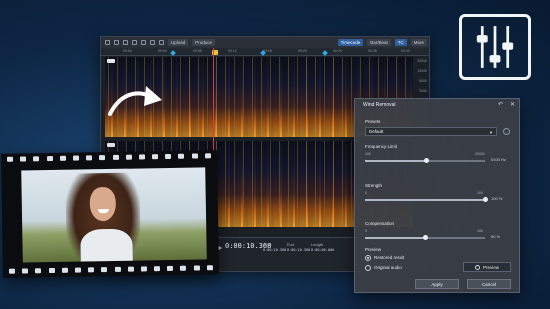 The width and height of the screenshot is (550, 309). What do you see at coordinates (490, 267) in the screenshot?
I see `preview-button-label: Preview` at bounding box center [490, 267].